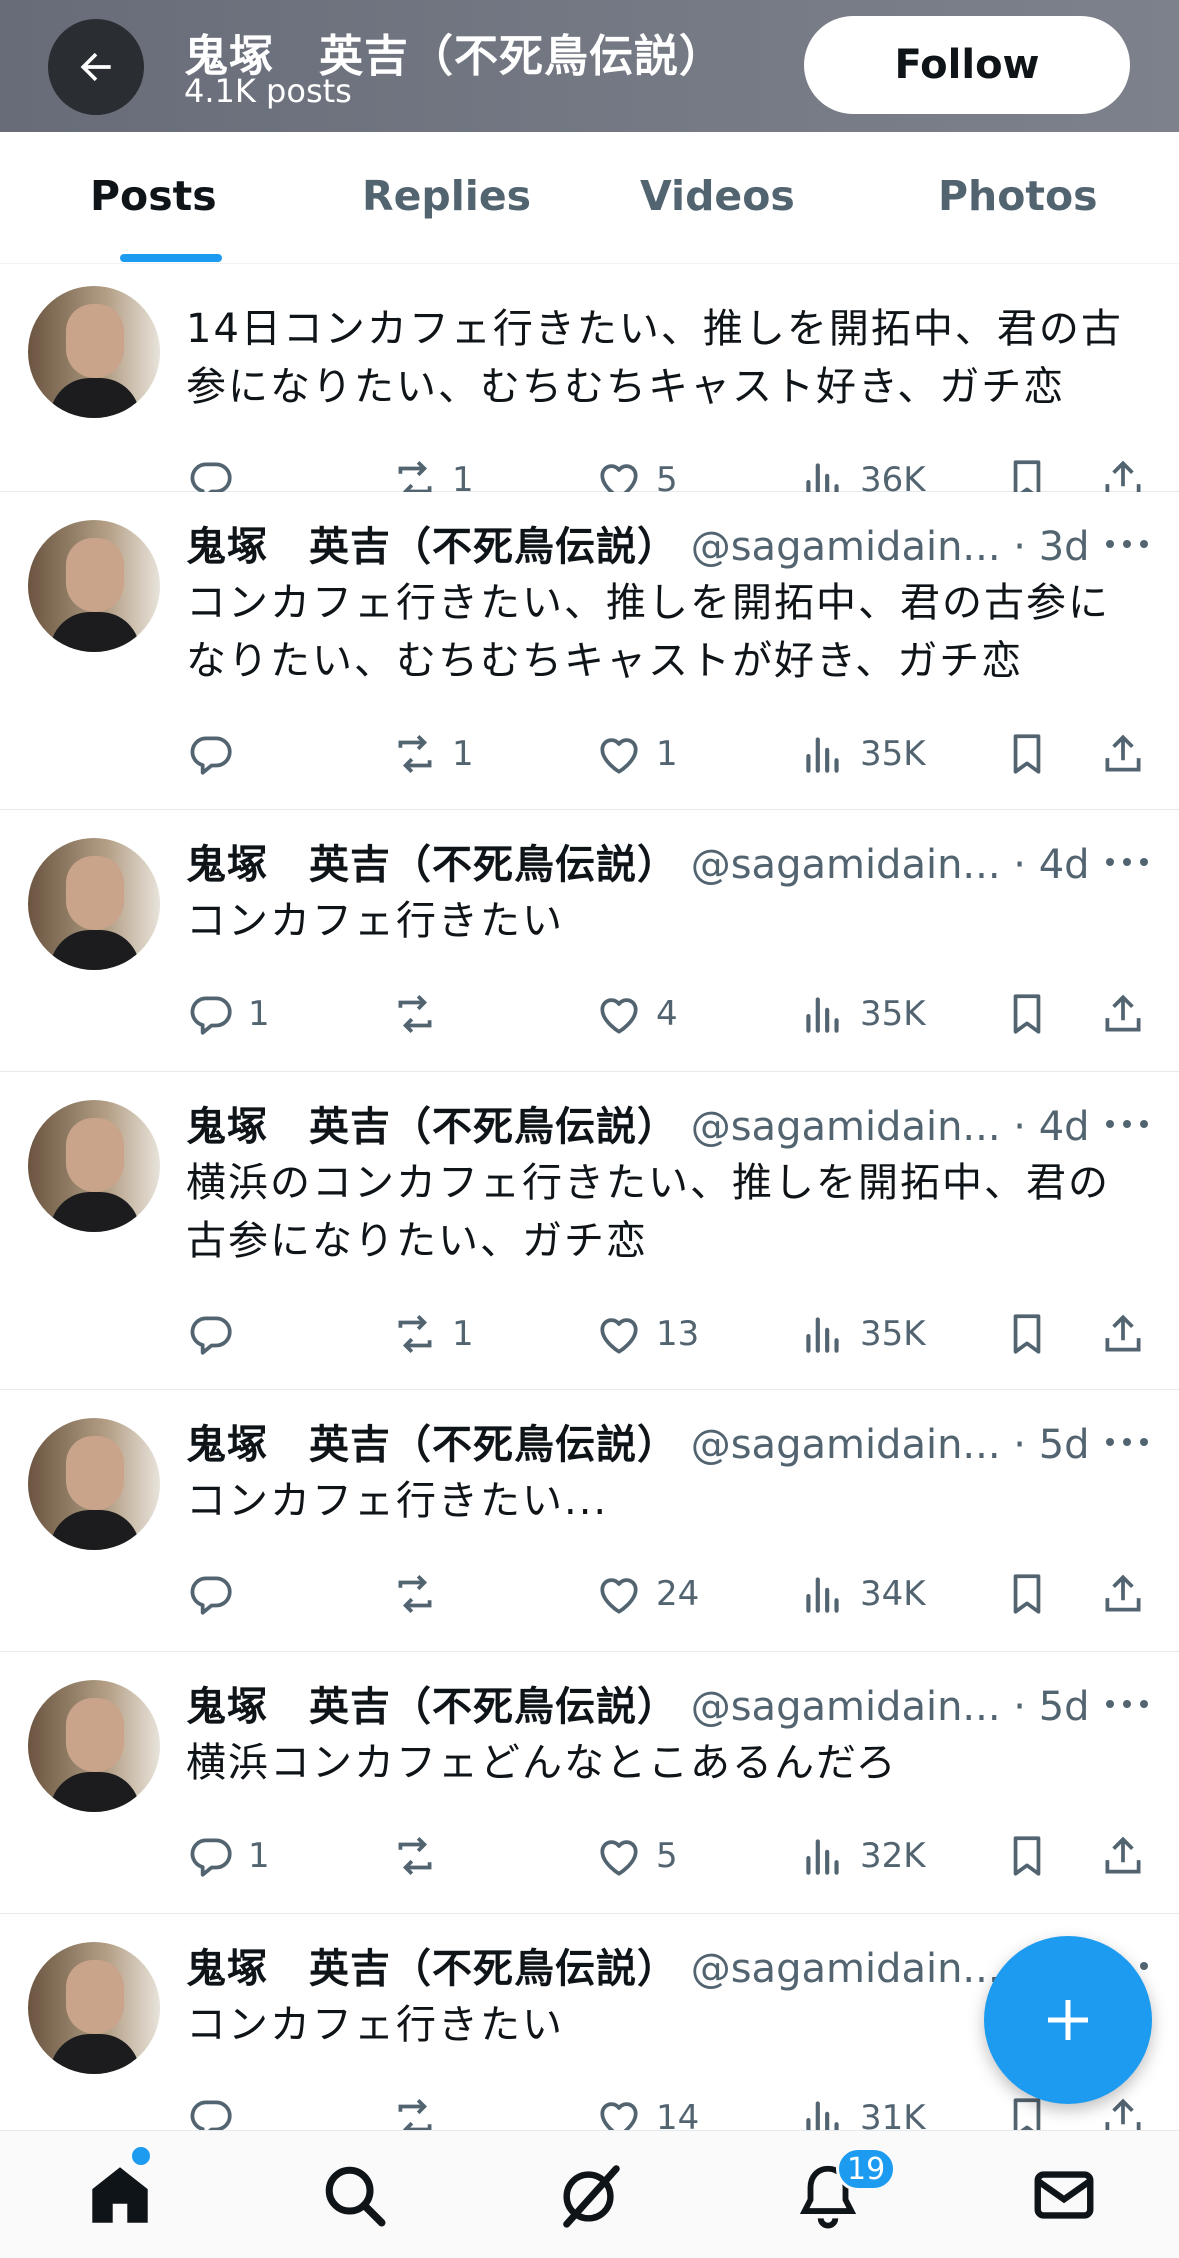  I want to click on tab-videos: Videos, so click(717, 196).